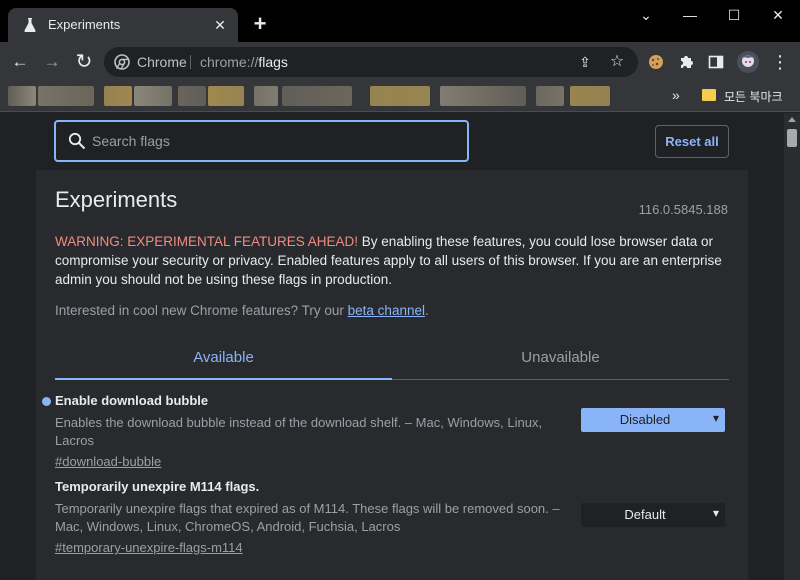  Describe the element at coordinates (792, 346) in the screenshot. I see `page-scrollbar` at that location.